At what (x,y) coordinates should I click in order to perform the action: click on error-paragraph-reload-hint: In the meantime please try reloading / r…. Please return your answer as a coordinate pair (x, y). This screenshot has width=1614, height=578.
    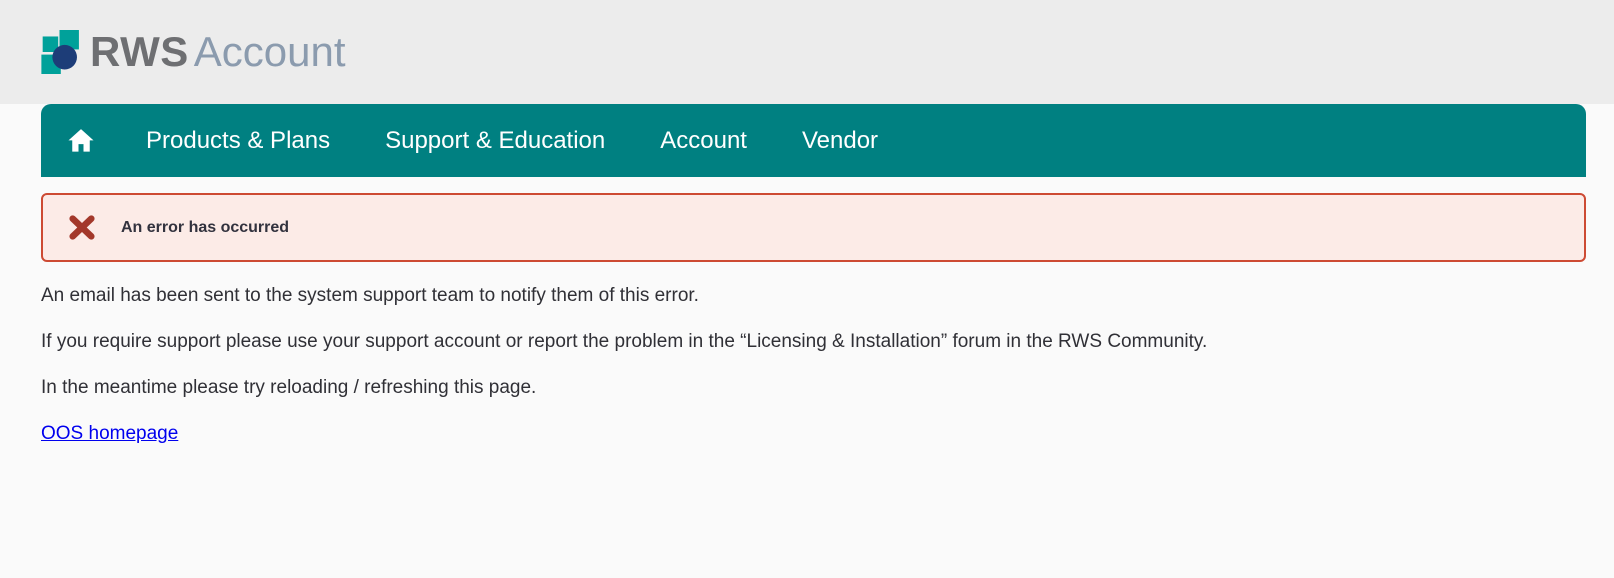
    Looking at the image, I should click on (289, 387).